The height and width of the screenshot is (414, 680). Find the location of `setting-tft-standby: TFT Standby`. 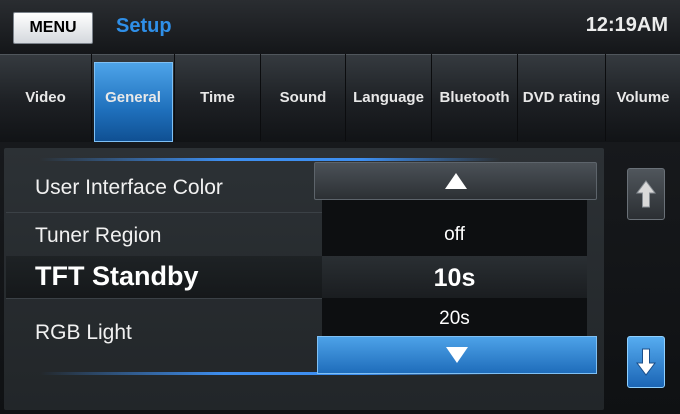

setting-tft-standby: TFT Standby is located at coordinates (117, 276).